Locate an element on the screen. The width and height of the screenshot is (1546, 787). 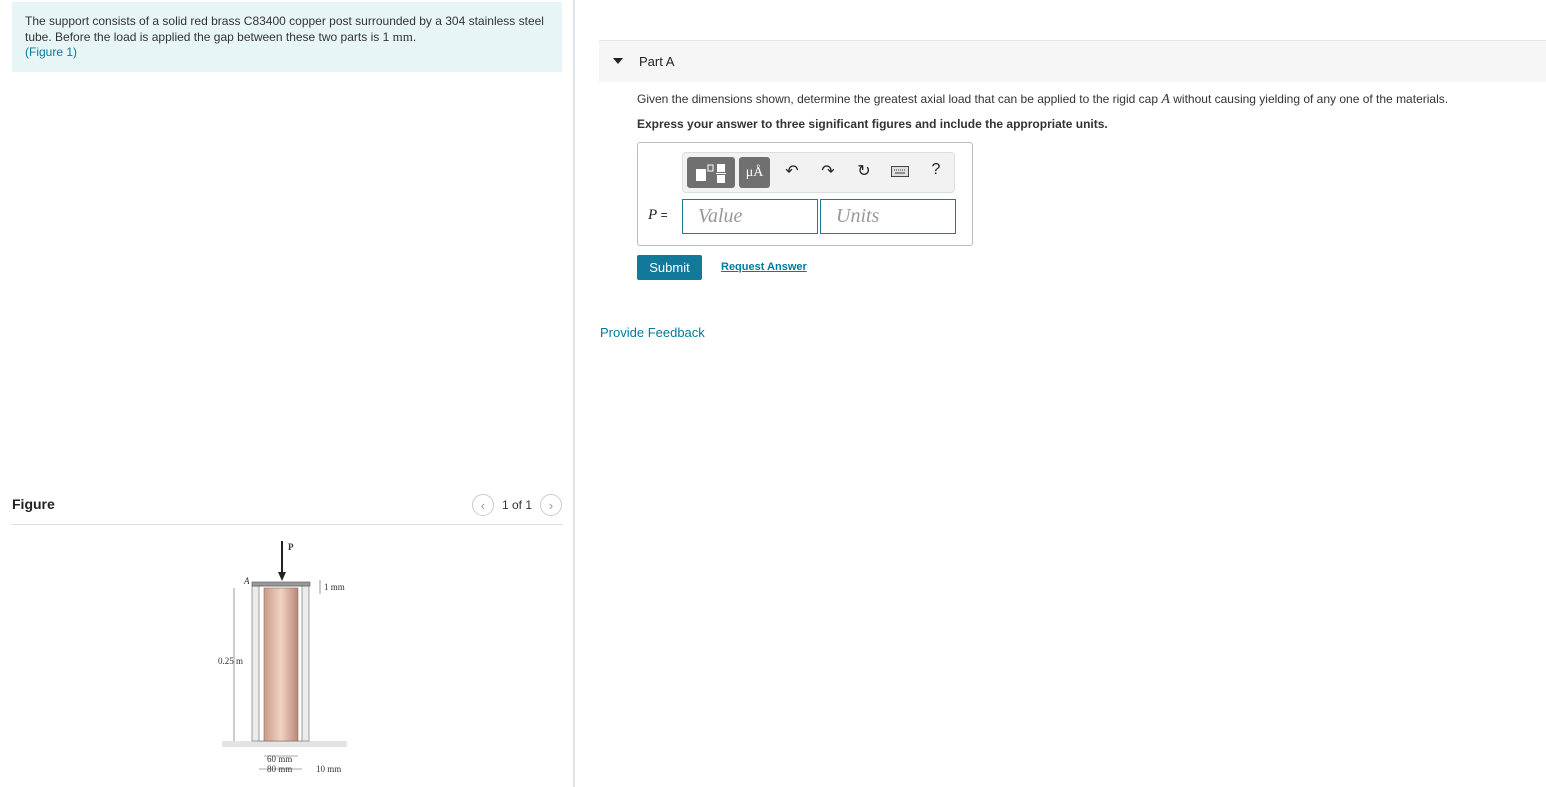
value-input is located at coordinates (750, 216).